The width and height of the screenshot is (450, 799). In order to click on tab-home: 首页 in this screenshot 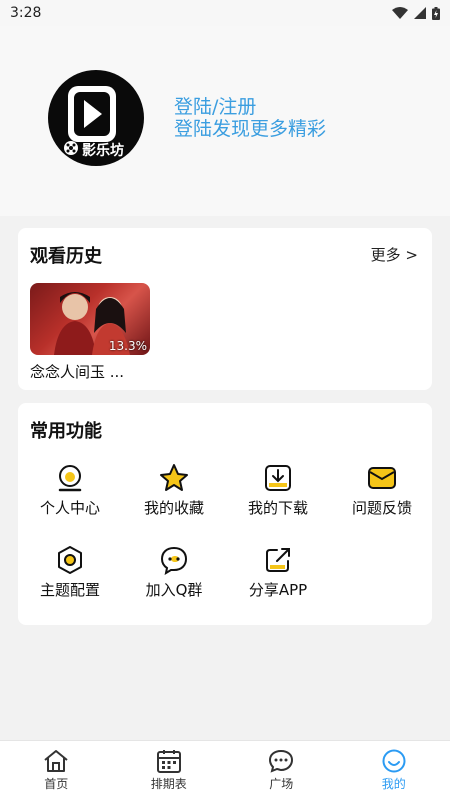, I will do `click(56, 770)`.